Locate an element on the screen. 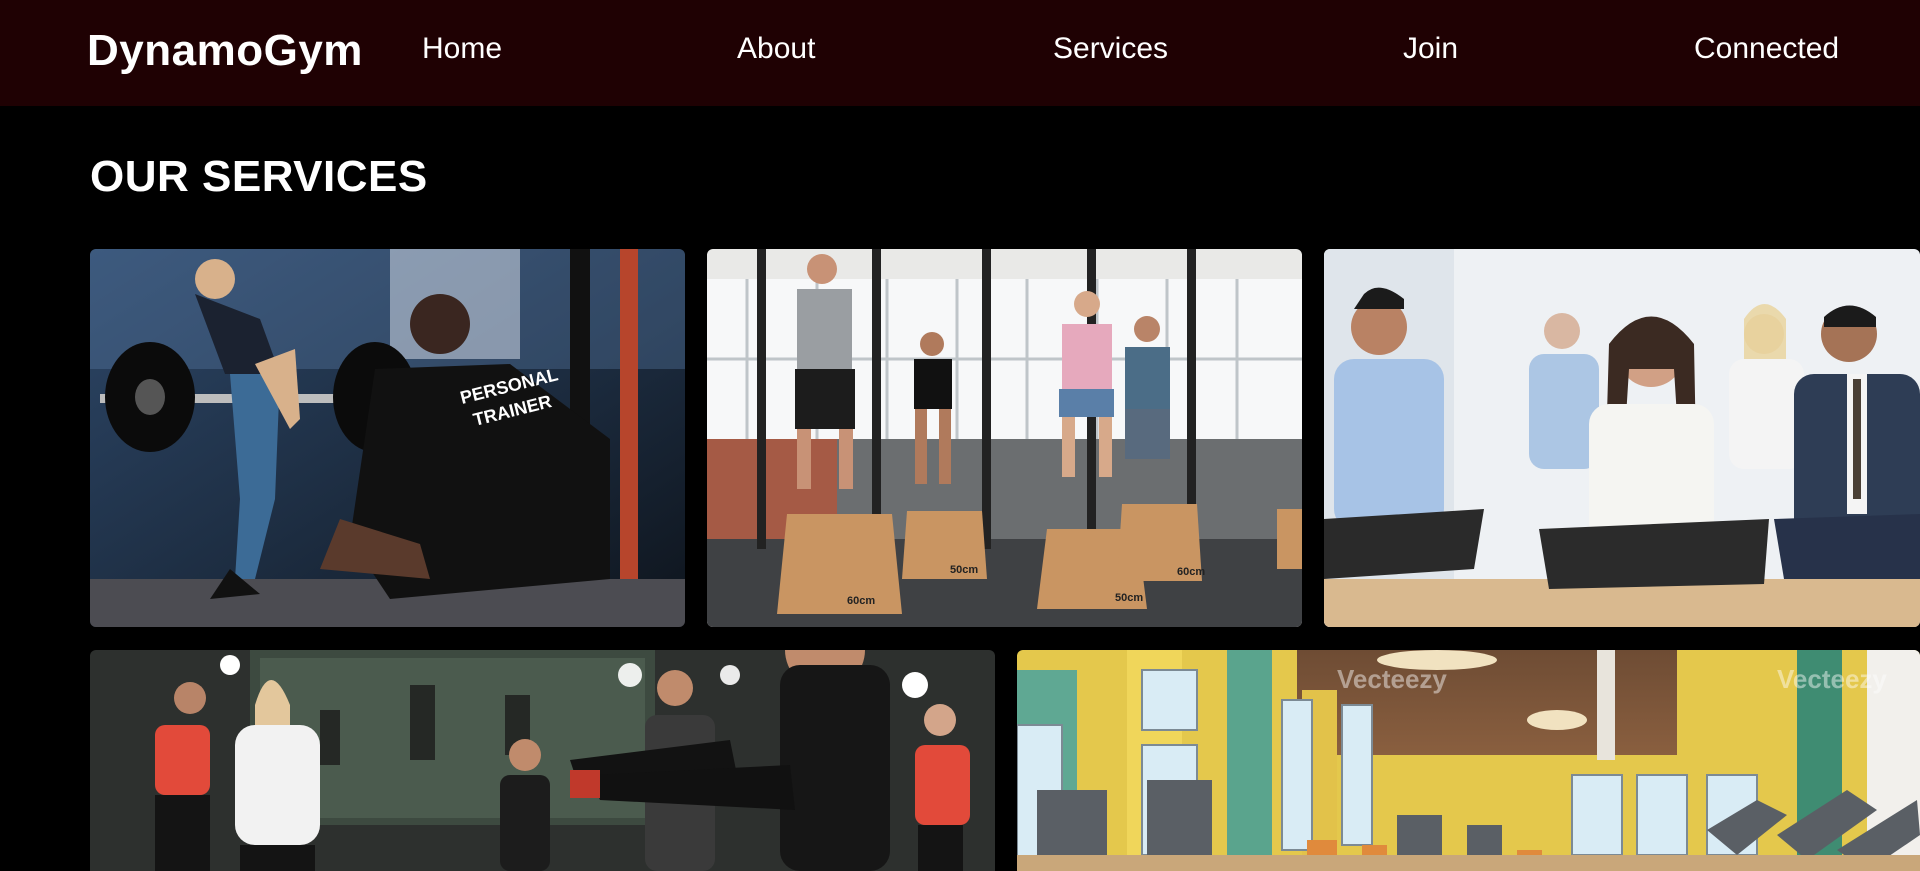 This screenshot has height=871, width=1920. nav-link-join: Join is located at coordinates (1430, 49).